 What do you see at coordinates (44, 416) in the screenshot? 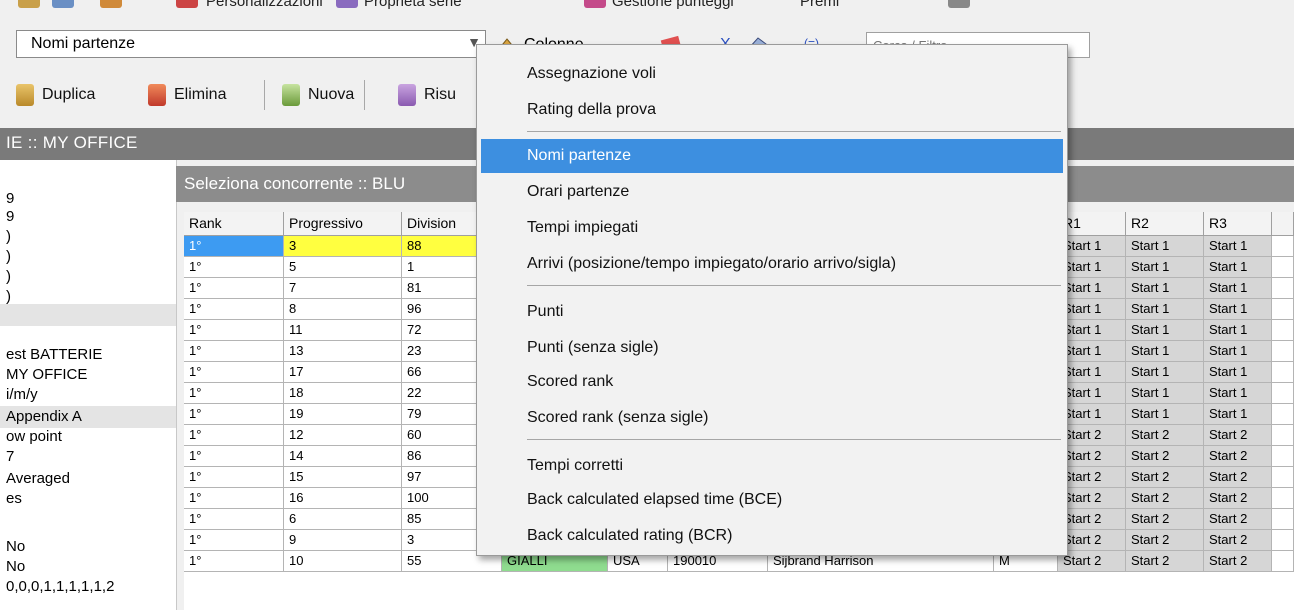
I see `panel-value: Appendix A` at bounding box center [44, 416].